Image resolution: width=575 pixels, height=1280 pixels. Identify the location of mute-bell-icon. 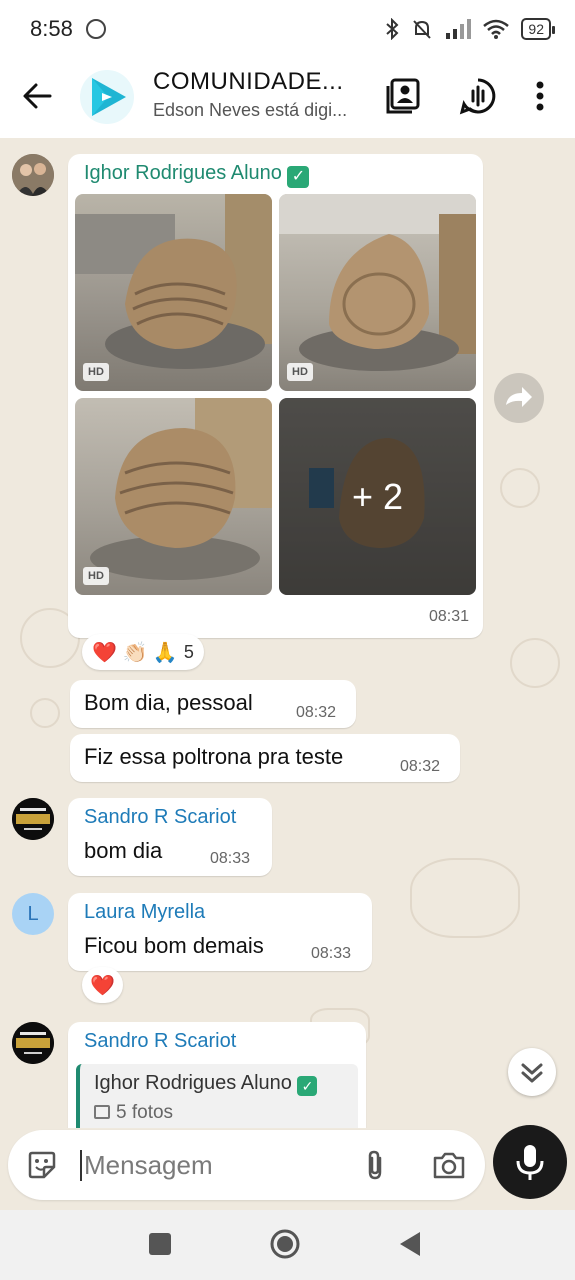
(422, 29).